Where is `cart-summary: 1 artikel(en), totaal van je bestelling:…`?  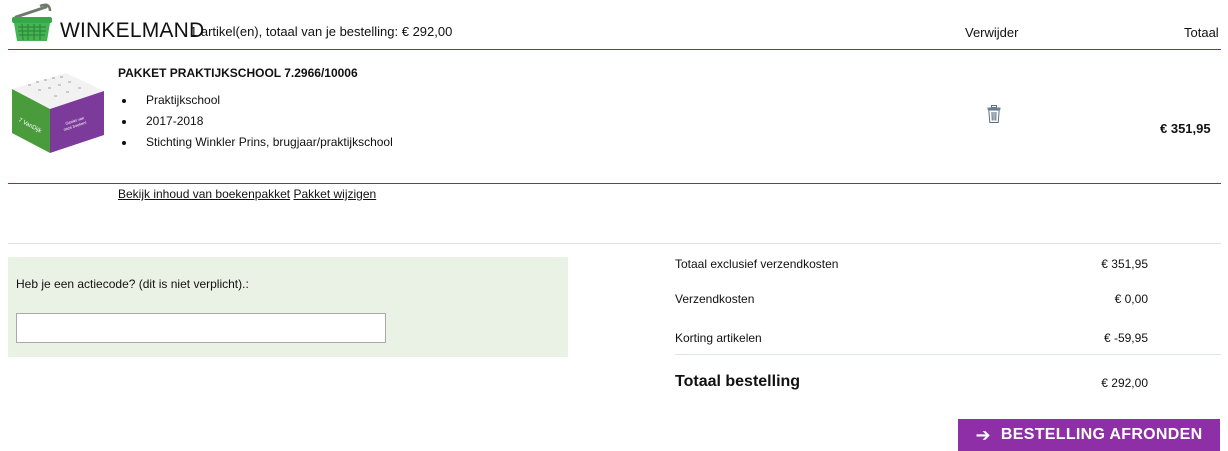 cart-summary: 1 artikel(en), totaal van je bestelling:… is located at coordinates (321, 31).